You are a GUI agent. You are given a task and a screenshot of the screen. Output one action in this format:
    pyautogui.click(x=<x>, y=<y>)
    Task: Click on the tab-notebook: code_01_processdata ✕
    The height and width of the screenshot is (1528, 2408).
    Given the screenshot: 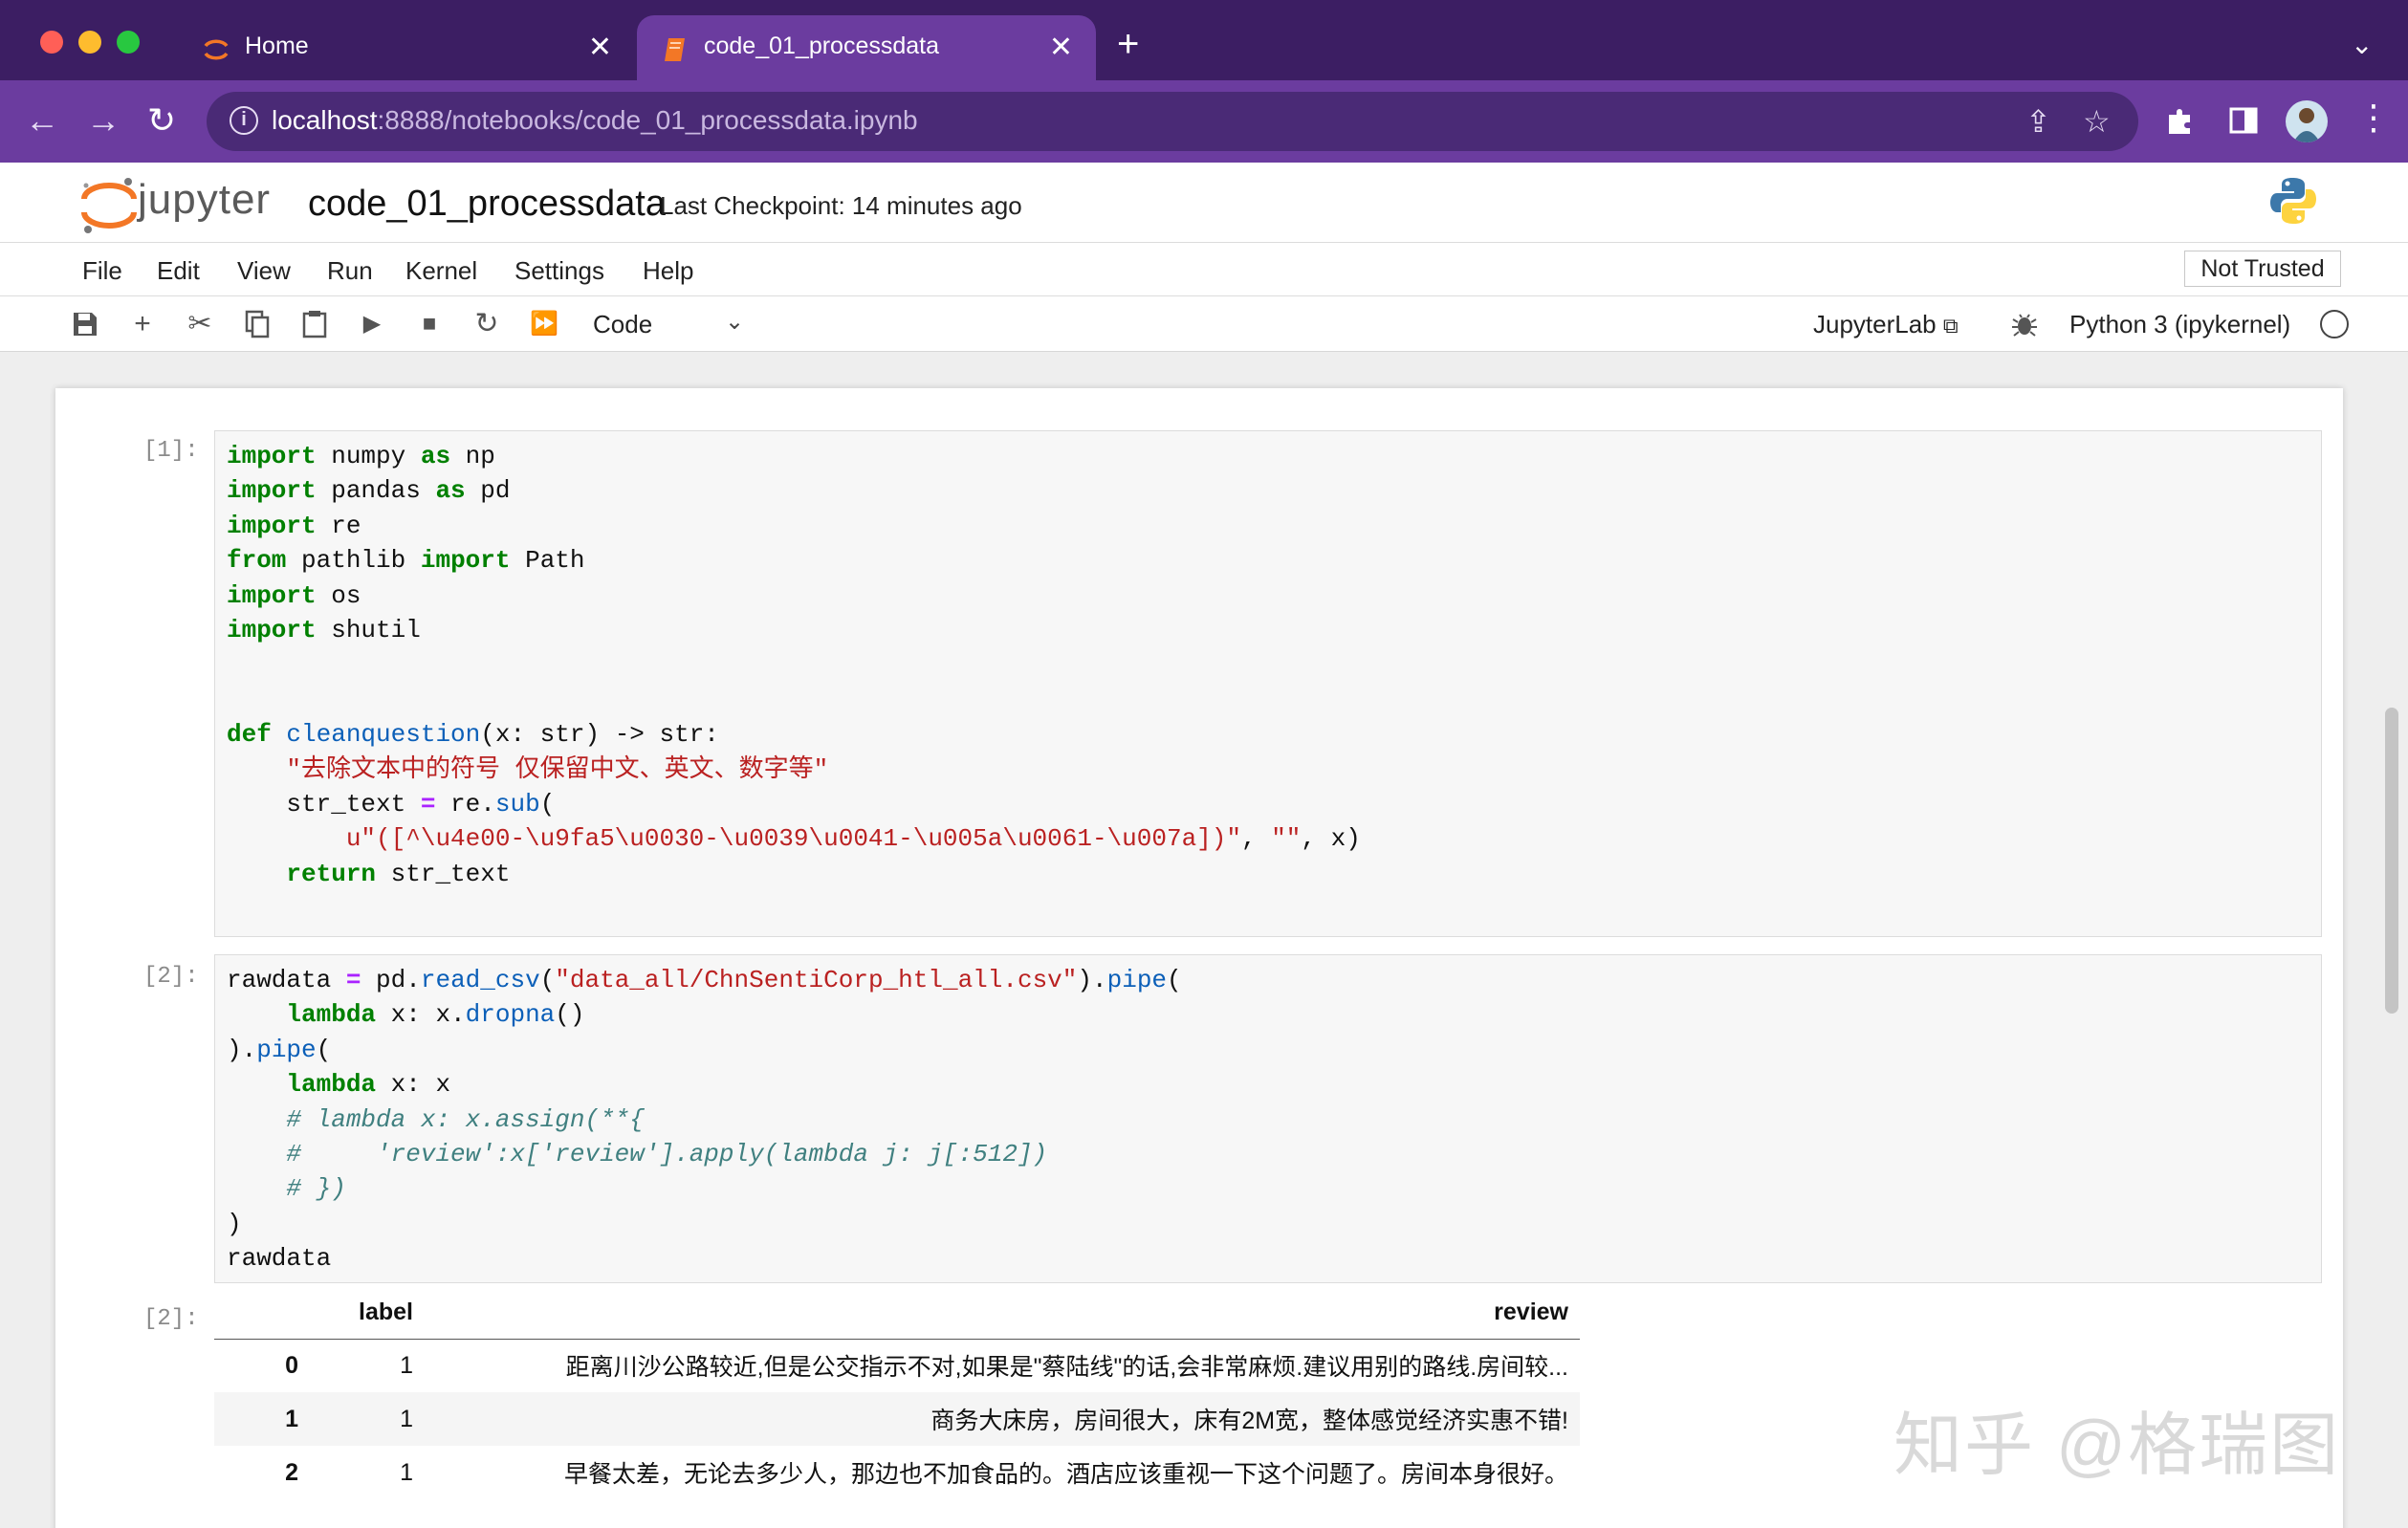 What is the action you would take?
    pyautogui.click(x=867, y=47)
    